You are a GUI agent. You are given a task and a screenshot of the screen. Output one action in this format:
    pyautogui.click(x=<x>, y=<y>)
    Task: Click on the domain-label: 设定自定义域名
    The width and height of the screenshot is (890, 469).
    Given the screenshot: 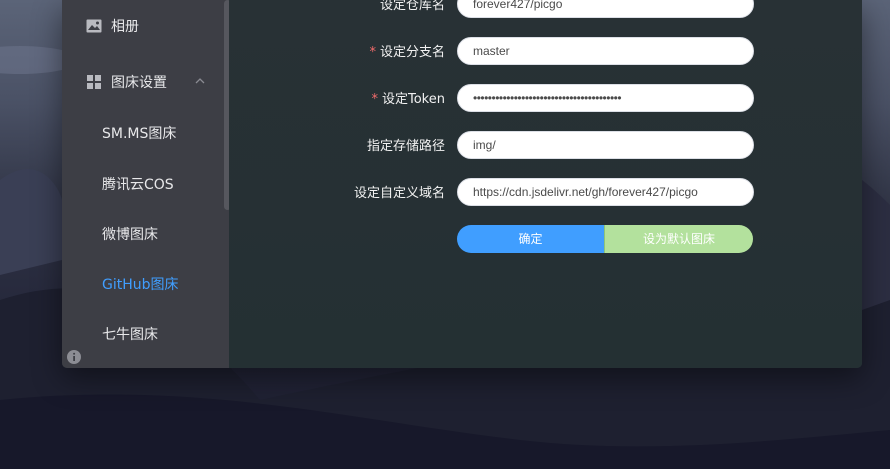 What is the action you would take?
    pyautogui.click(x=399, y=193)
    